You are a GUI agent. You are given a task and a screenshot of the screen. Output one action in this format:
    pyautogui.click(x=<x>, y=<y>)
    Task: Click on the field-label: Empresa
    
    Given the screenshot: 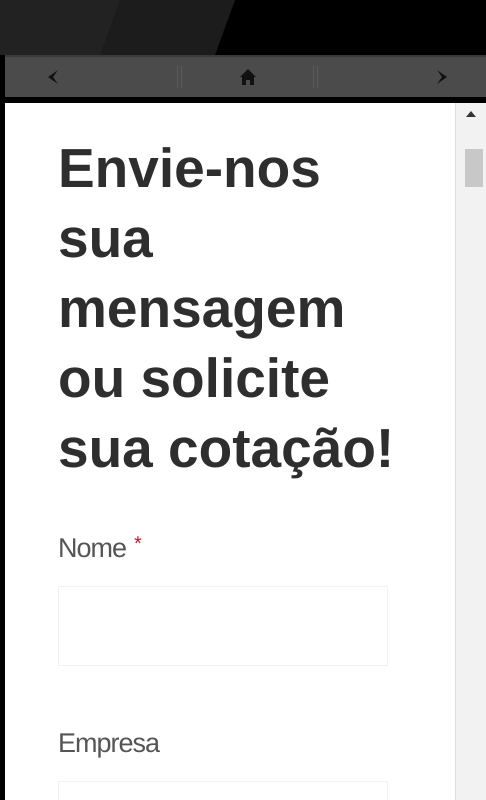 What is the action you would take?
    pyautogui.click(x=109, y=743)
    